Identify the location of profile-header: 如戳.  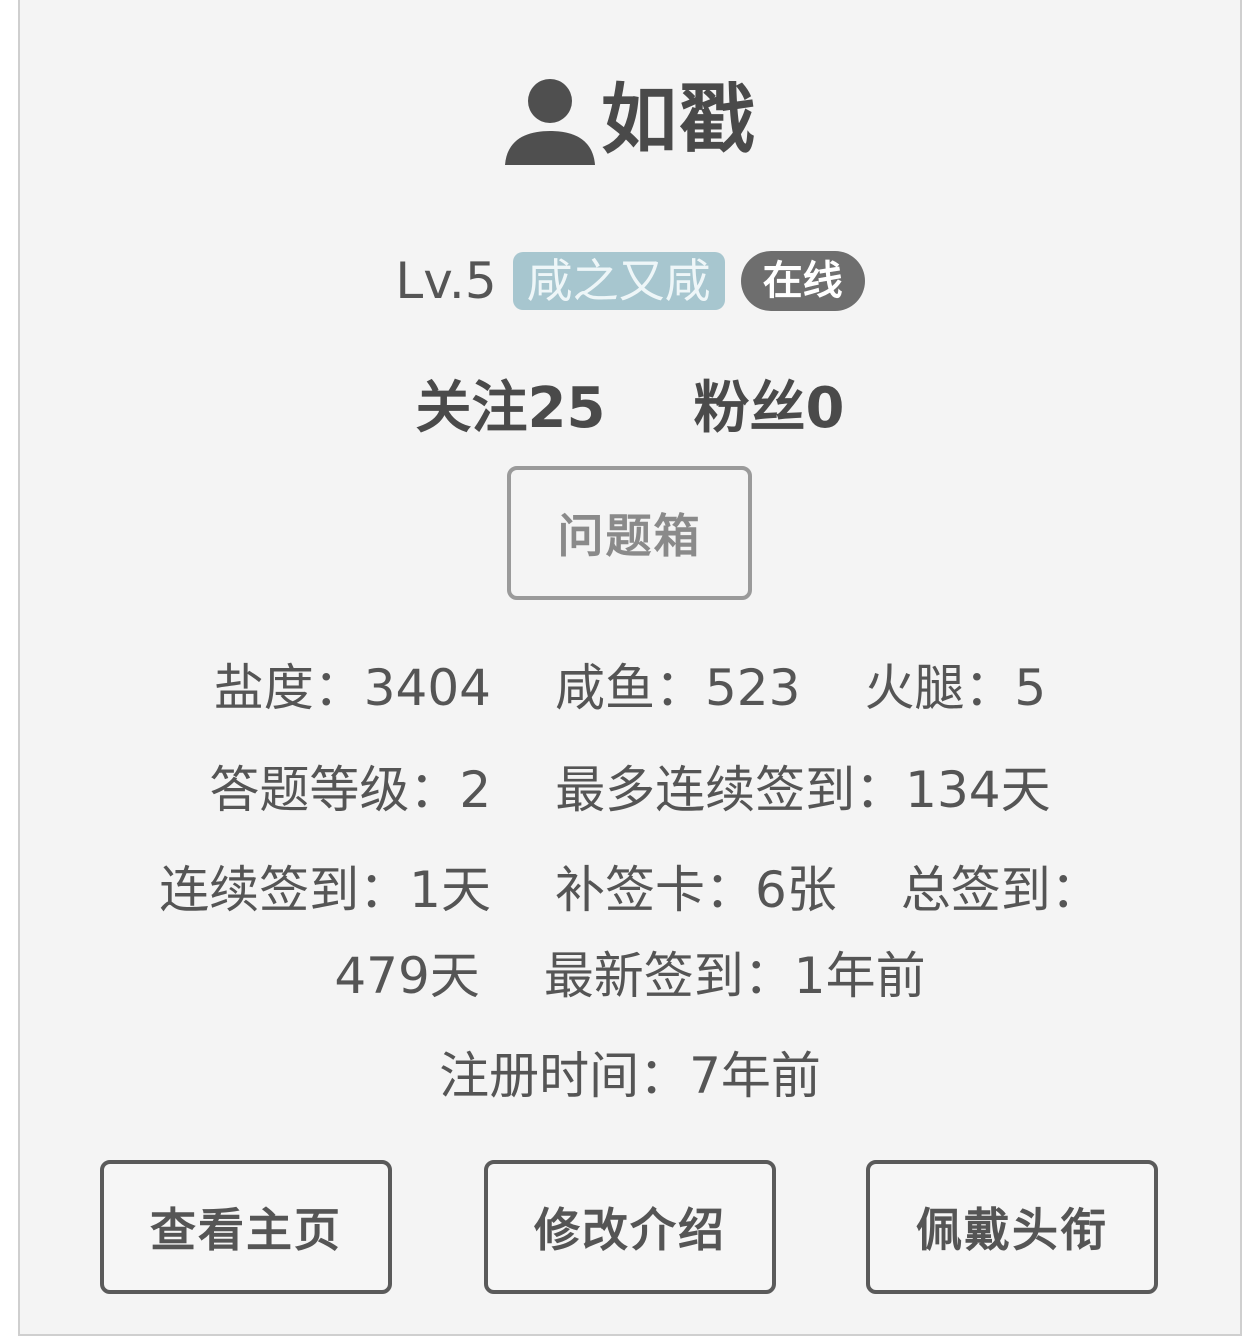
(630, 120).